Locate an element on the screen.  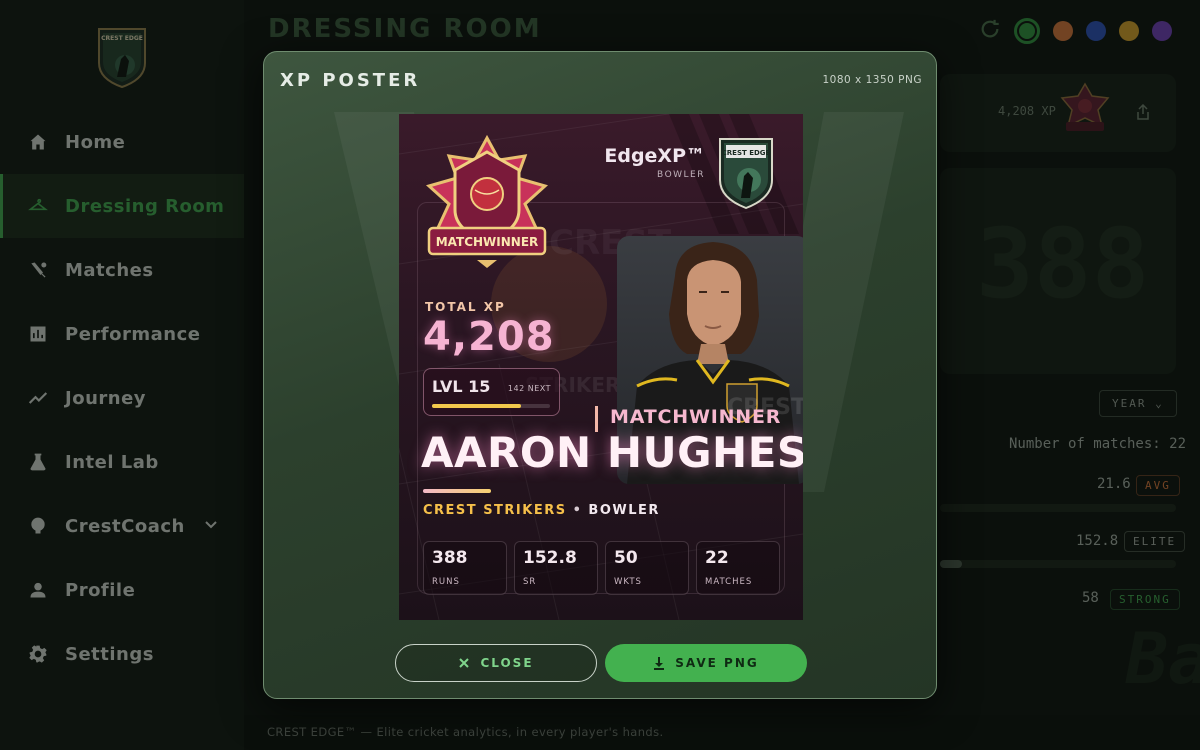
player-role: BOWLER is located at coordinates (624, 510).